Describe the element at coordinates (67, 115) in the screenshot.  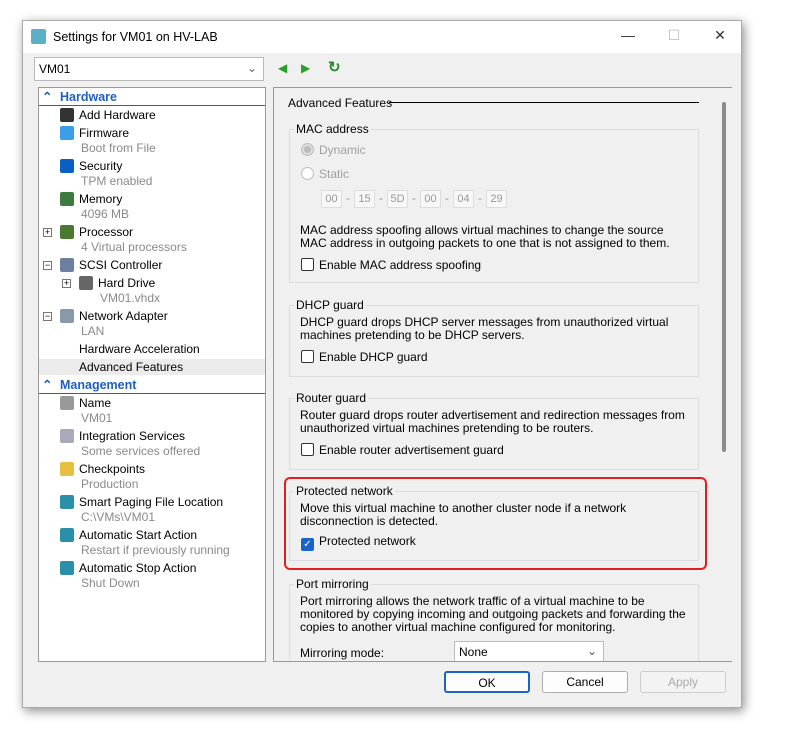
I see `add-hardware-icon` at that location.